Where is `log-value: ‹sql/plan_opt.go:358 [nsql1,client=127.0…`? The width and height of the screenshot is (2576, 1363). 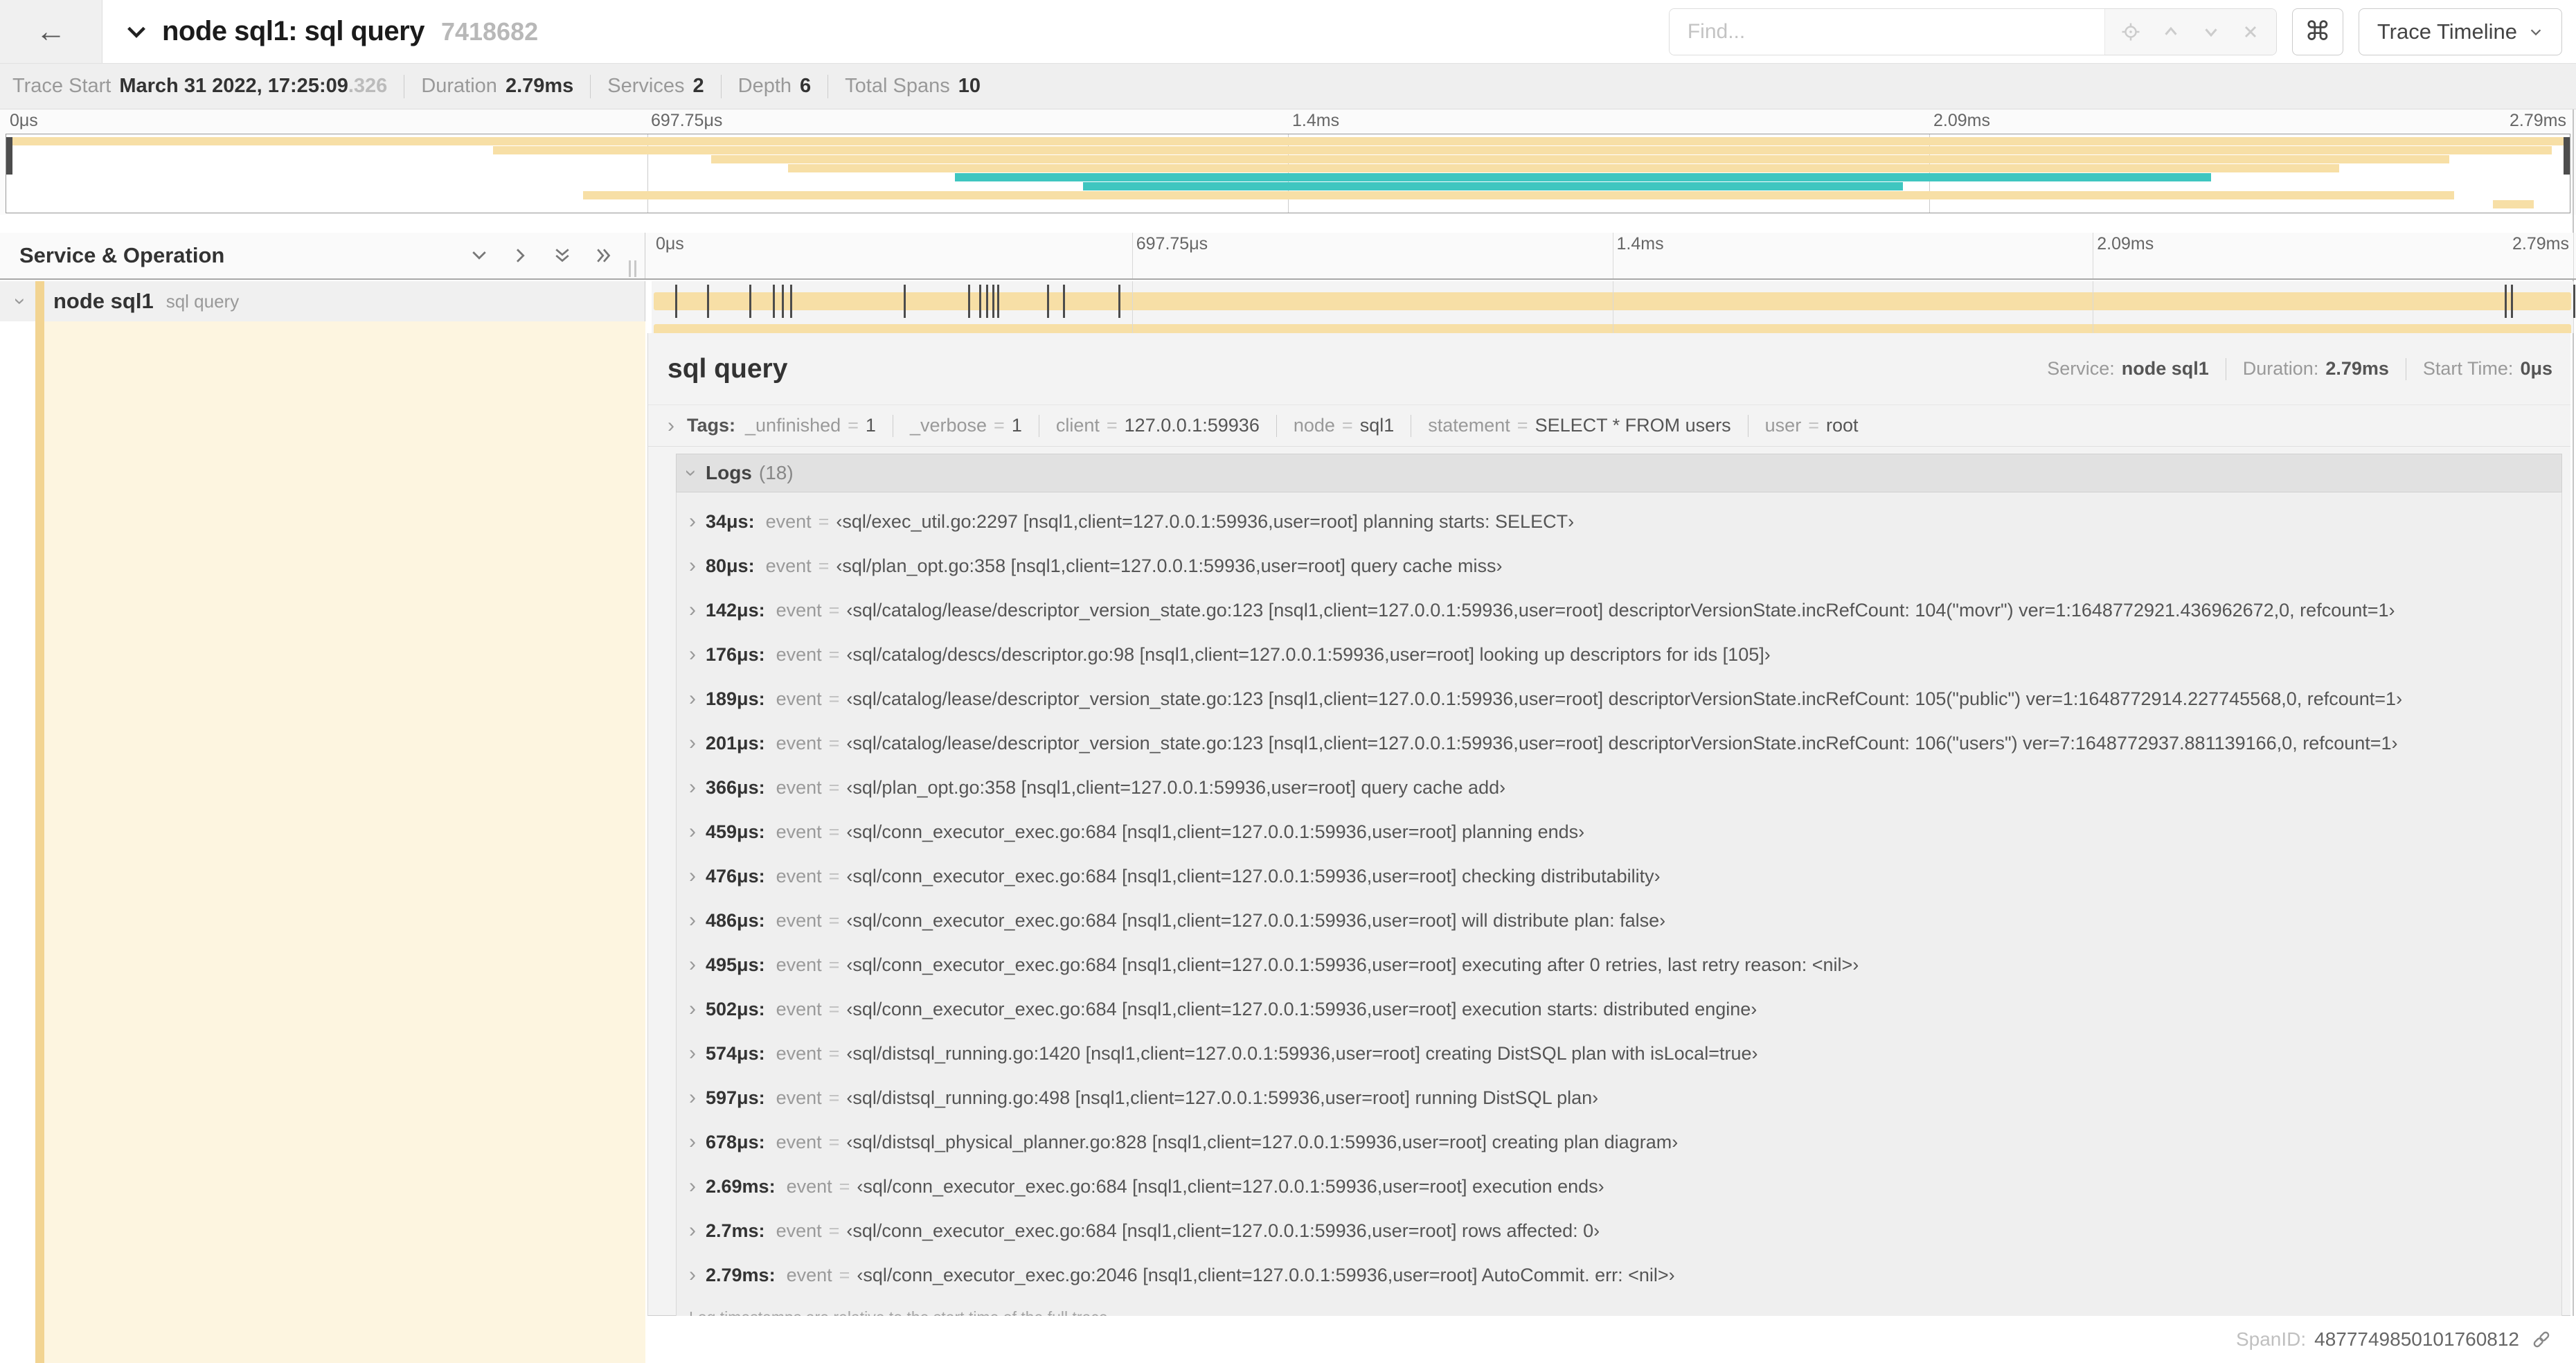 log-value: ‹sql/plan_opt.go:358 [nsql1,client=127.0… is located at coordinates (1176, 787).